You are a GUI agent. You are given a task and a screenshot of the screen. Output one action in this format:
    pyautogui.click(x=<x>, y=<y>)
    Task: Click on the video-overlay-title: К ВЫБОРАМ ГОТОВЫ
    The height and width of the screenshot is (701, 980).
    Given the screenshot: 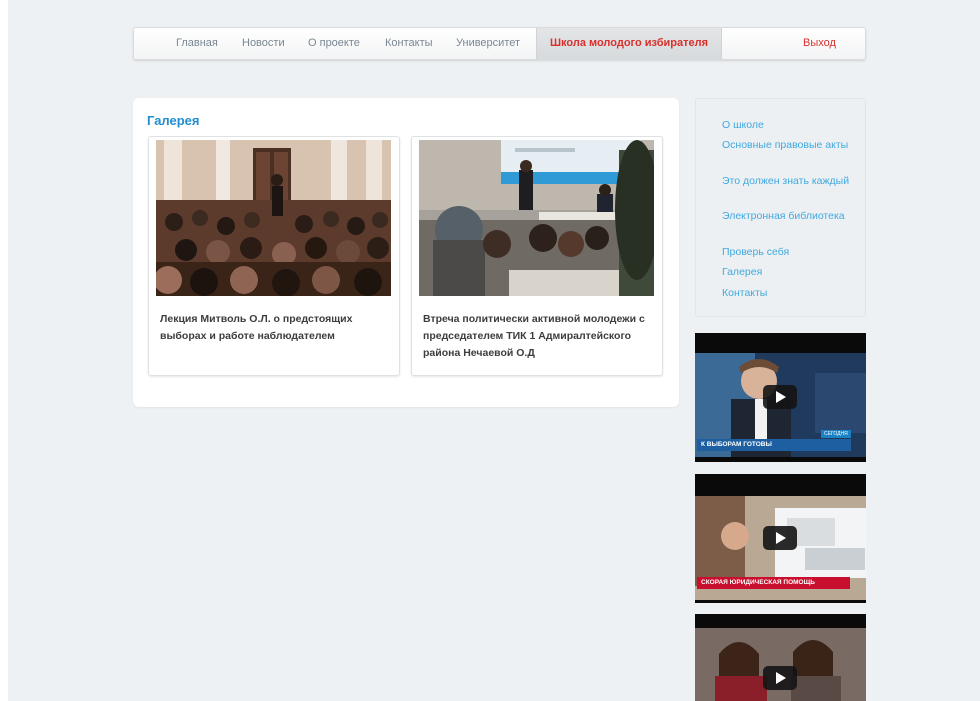 What is the action you would take?
    pyautogui.click(x=774, y=445)
    